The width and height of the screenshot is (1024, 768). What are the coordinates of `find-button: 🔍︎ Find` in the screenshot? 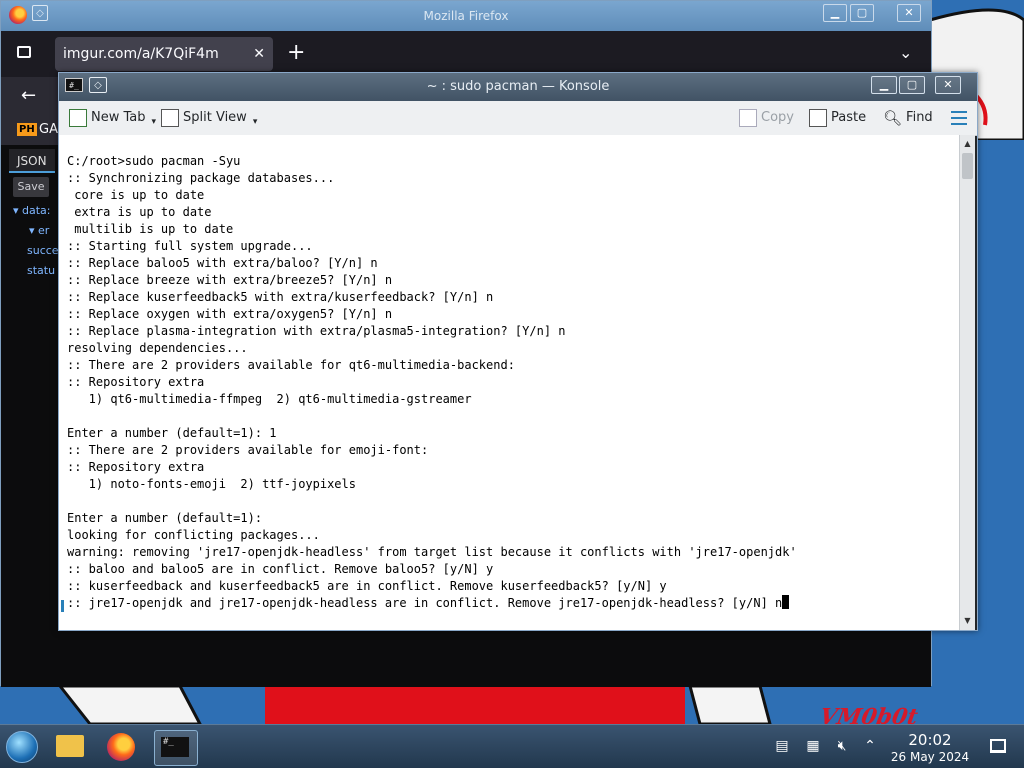 It's located at (908, 118).